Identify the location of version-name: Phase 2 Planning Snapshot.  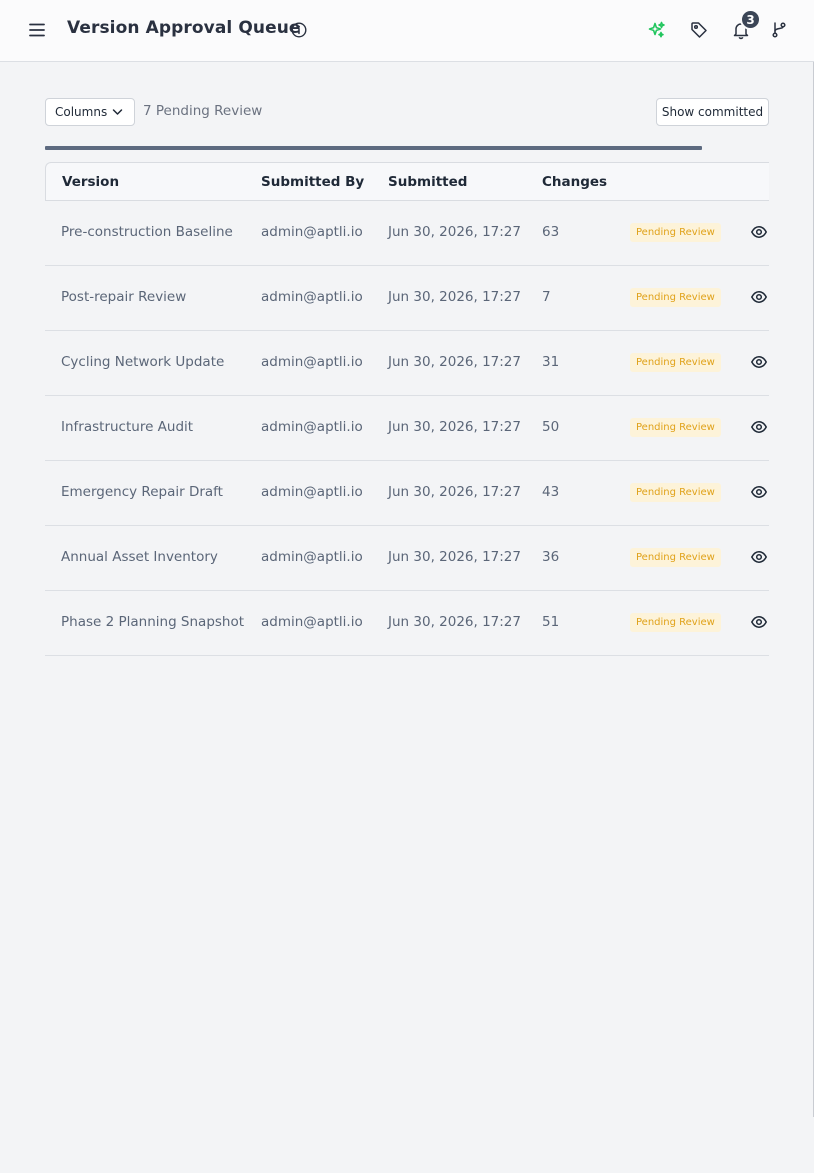
(153, 622).